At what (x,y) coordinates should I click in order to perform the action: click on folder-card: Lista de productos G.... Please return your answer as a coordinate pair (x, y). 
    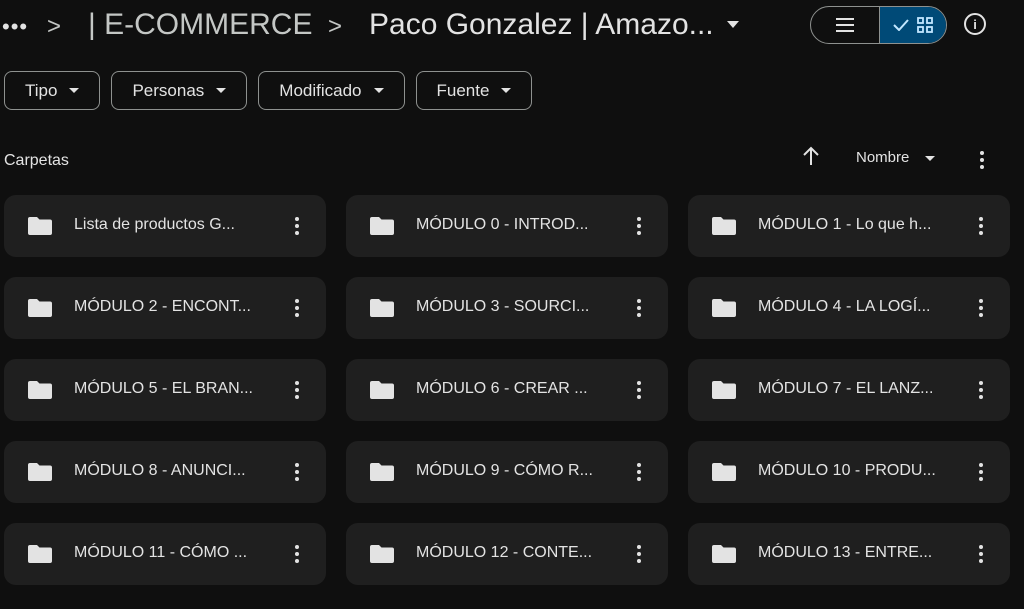
    Looking at the image, I should click on (165, 226).